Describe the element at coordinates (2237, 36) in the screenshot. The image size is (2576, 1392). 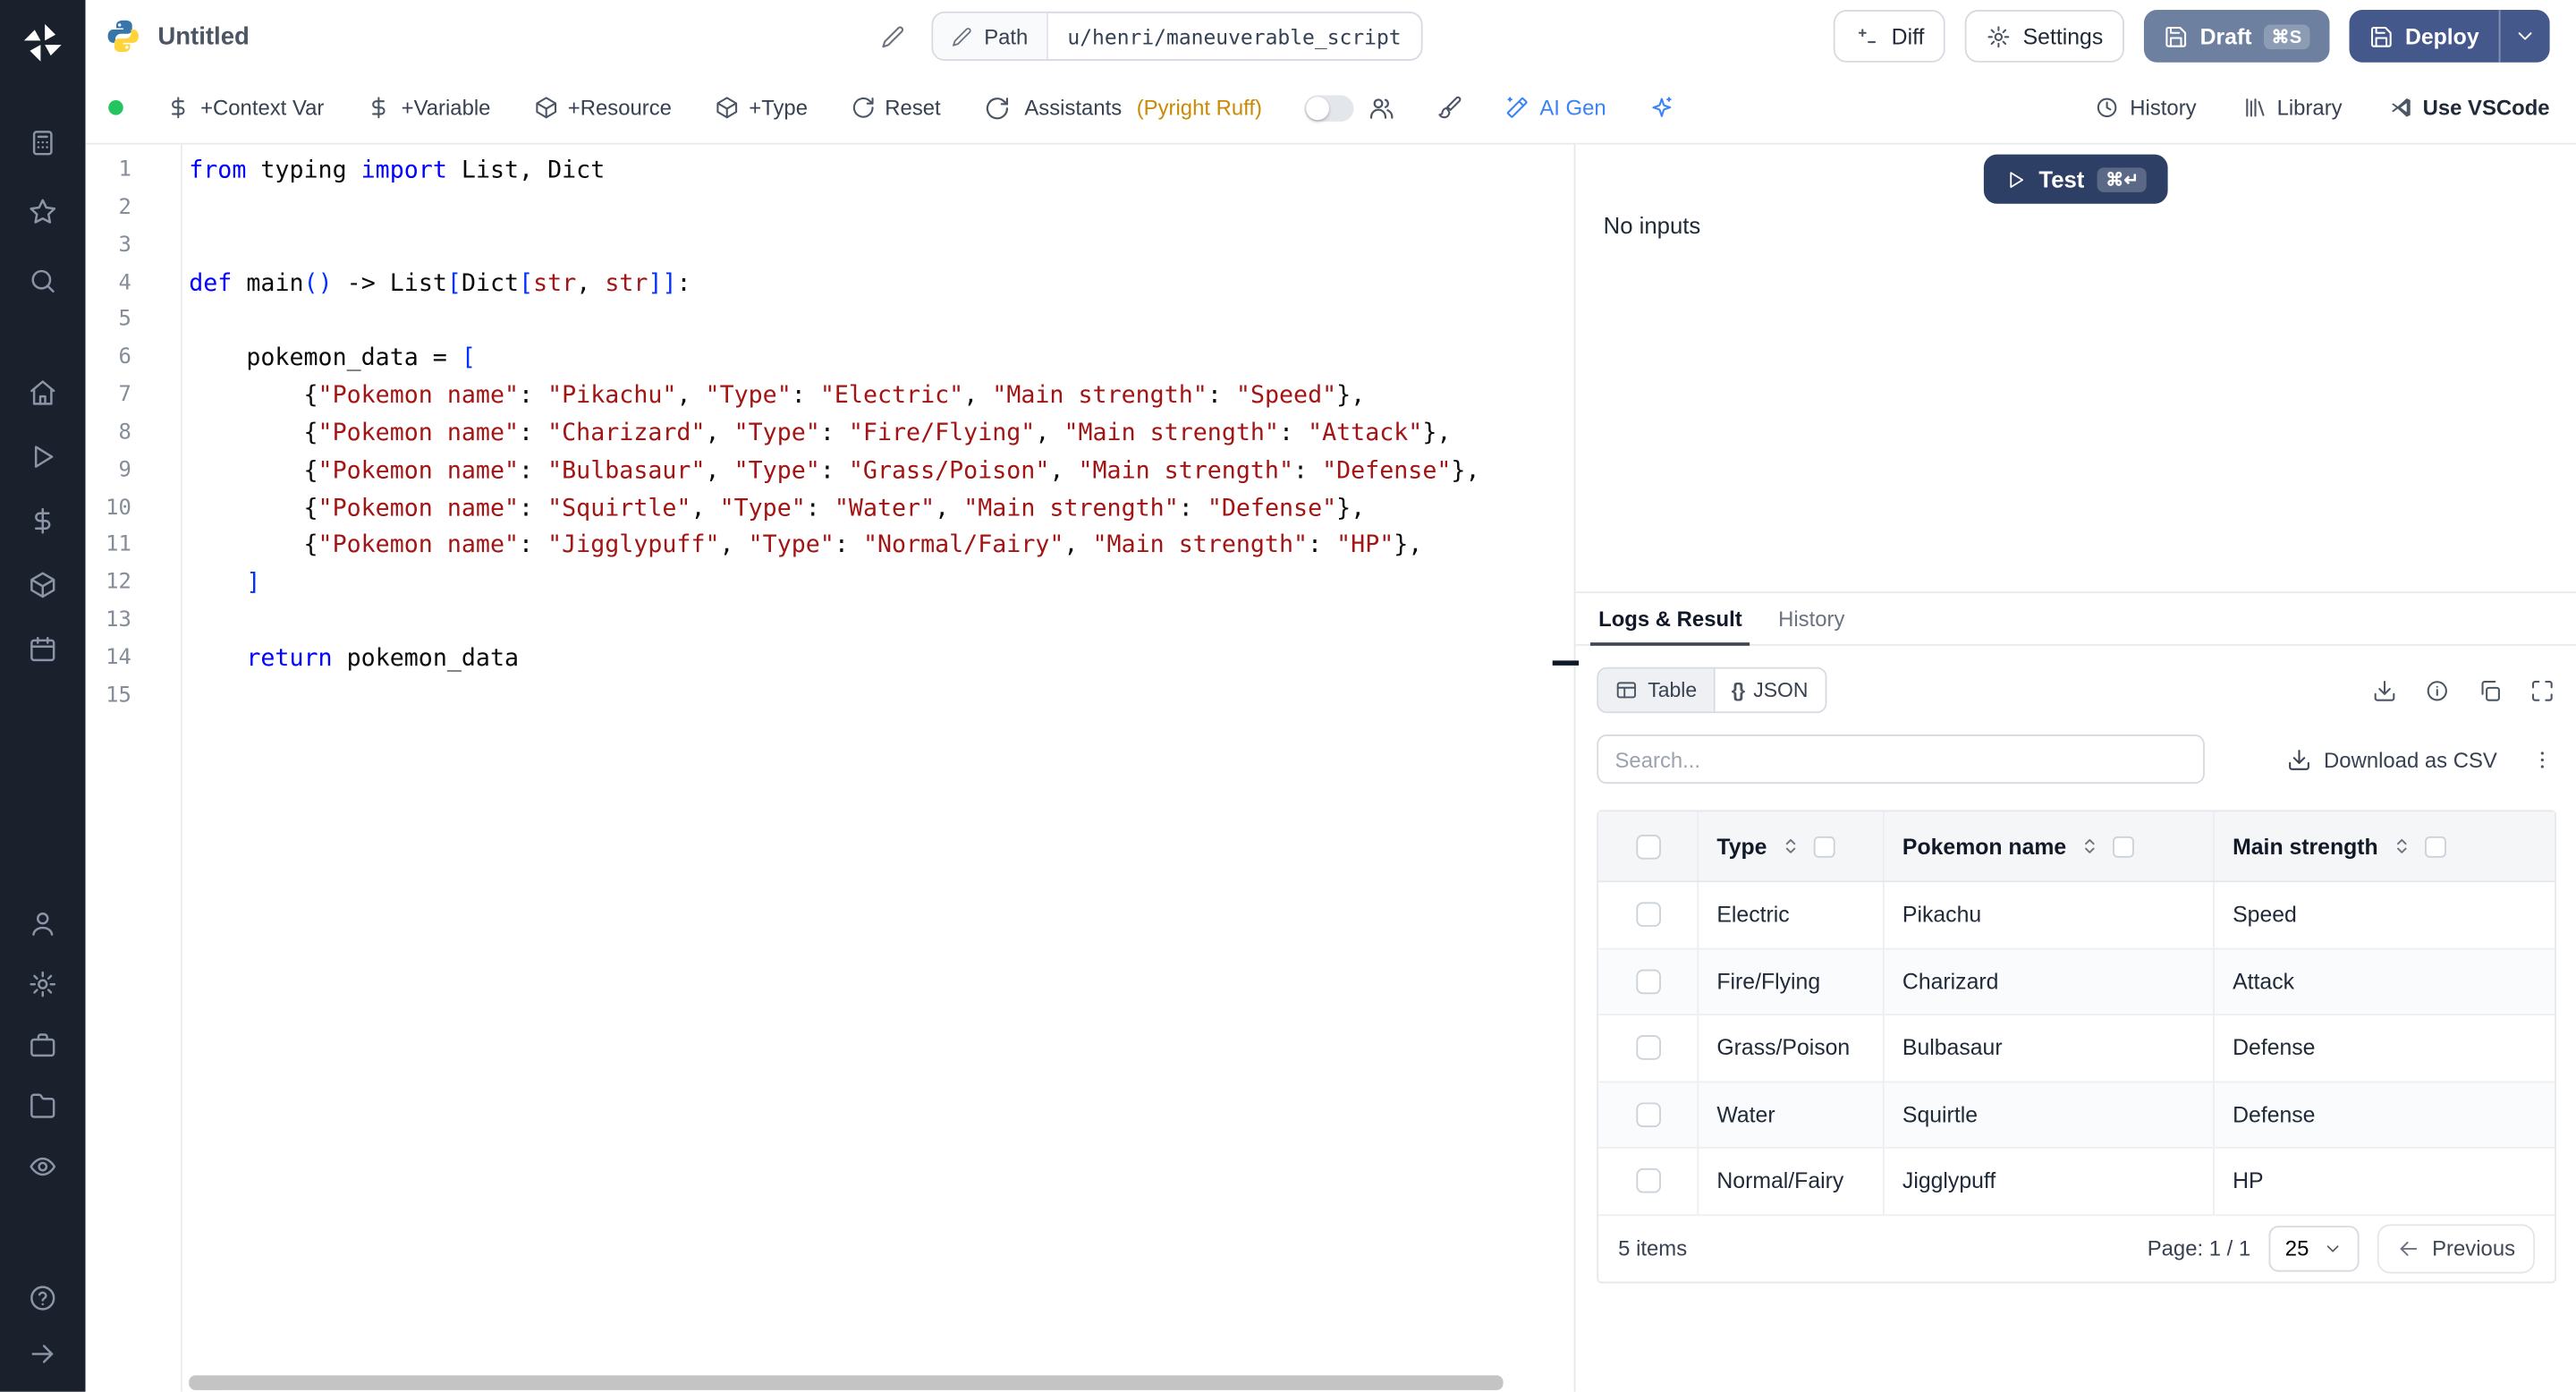
I see `draft-button: Draft ⌘S` at that location.